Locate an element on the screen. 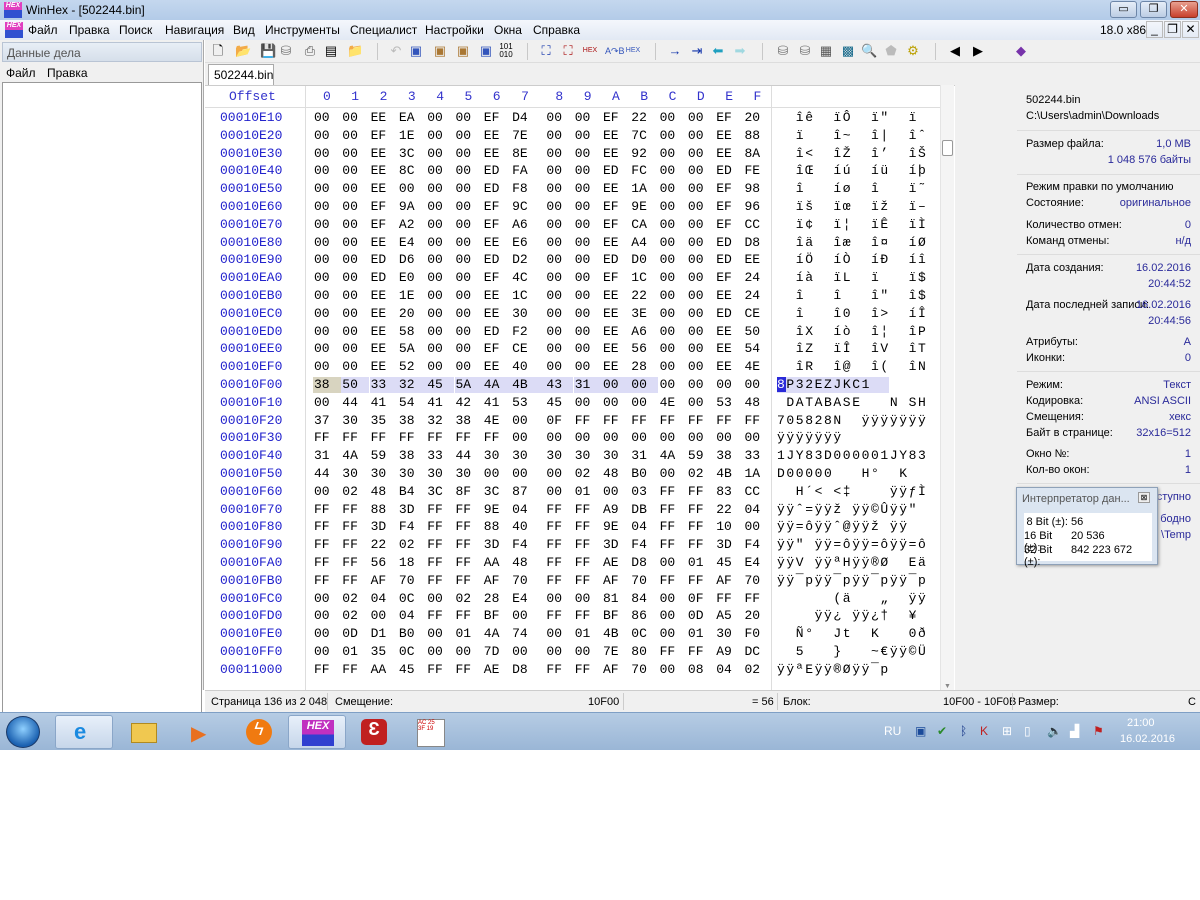  hex-byte: 37 is located at coordinates (327, 421).